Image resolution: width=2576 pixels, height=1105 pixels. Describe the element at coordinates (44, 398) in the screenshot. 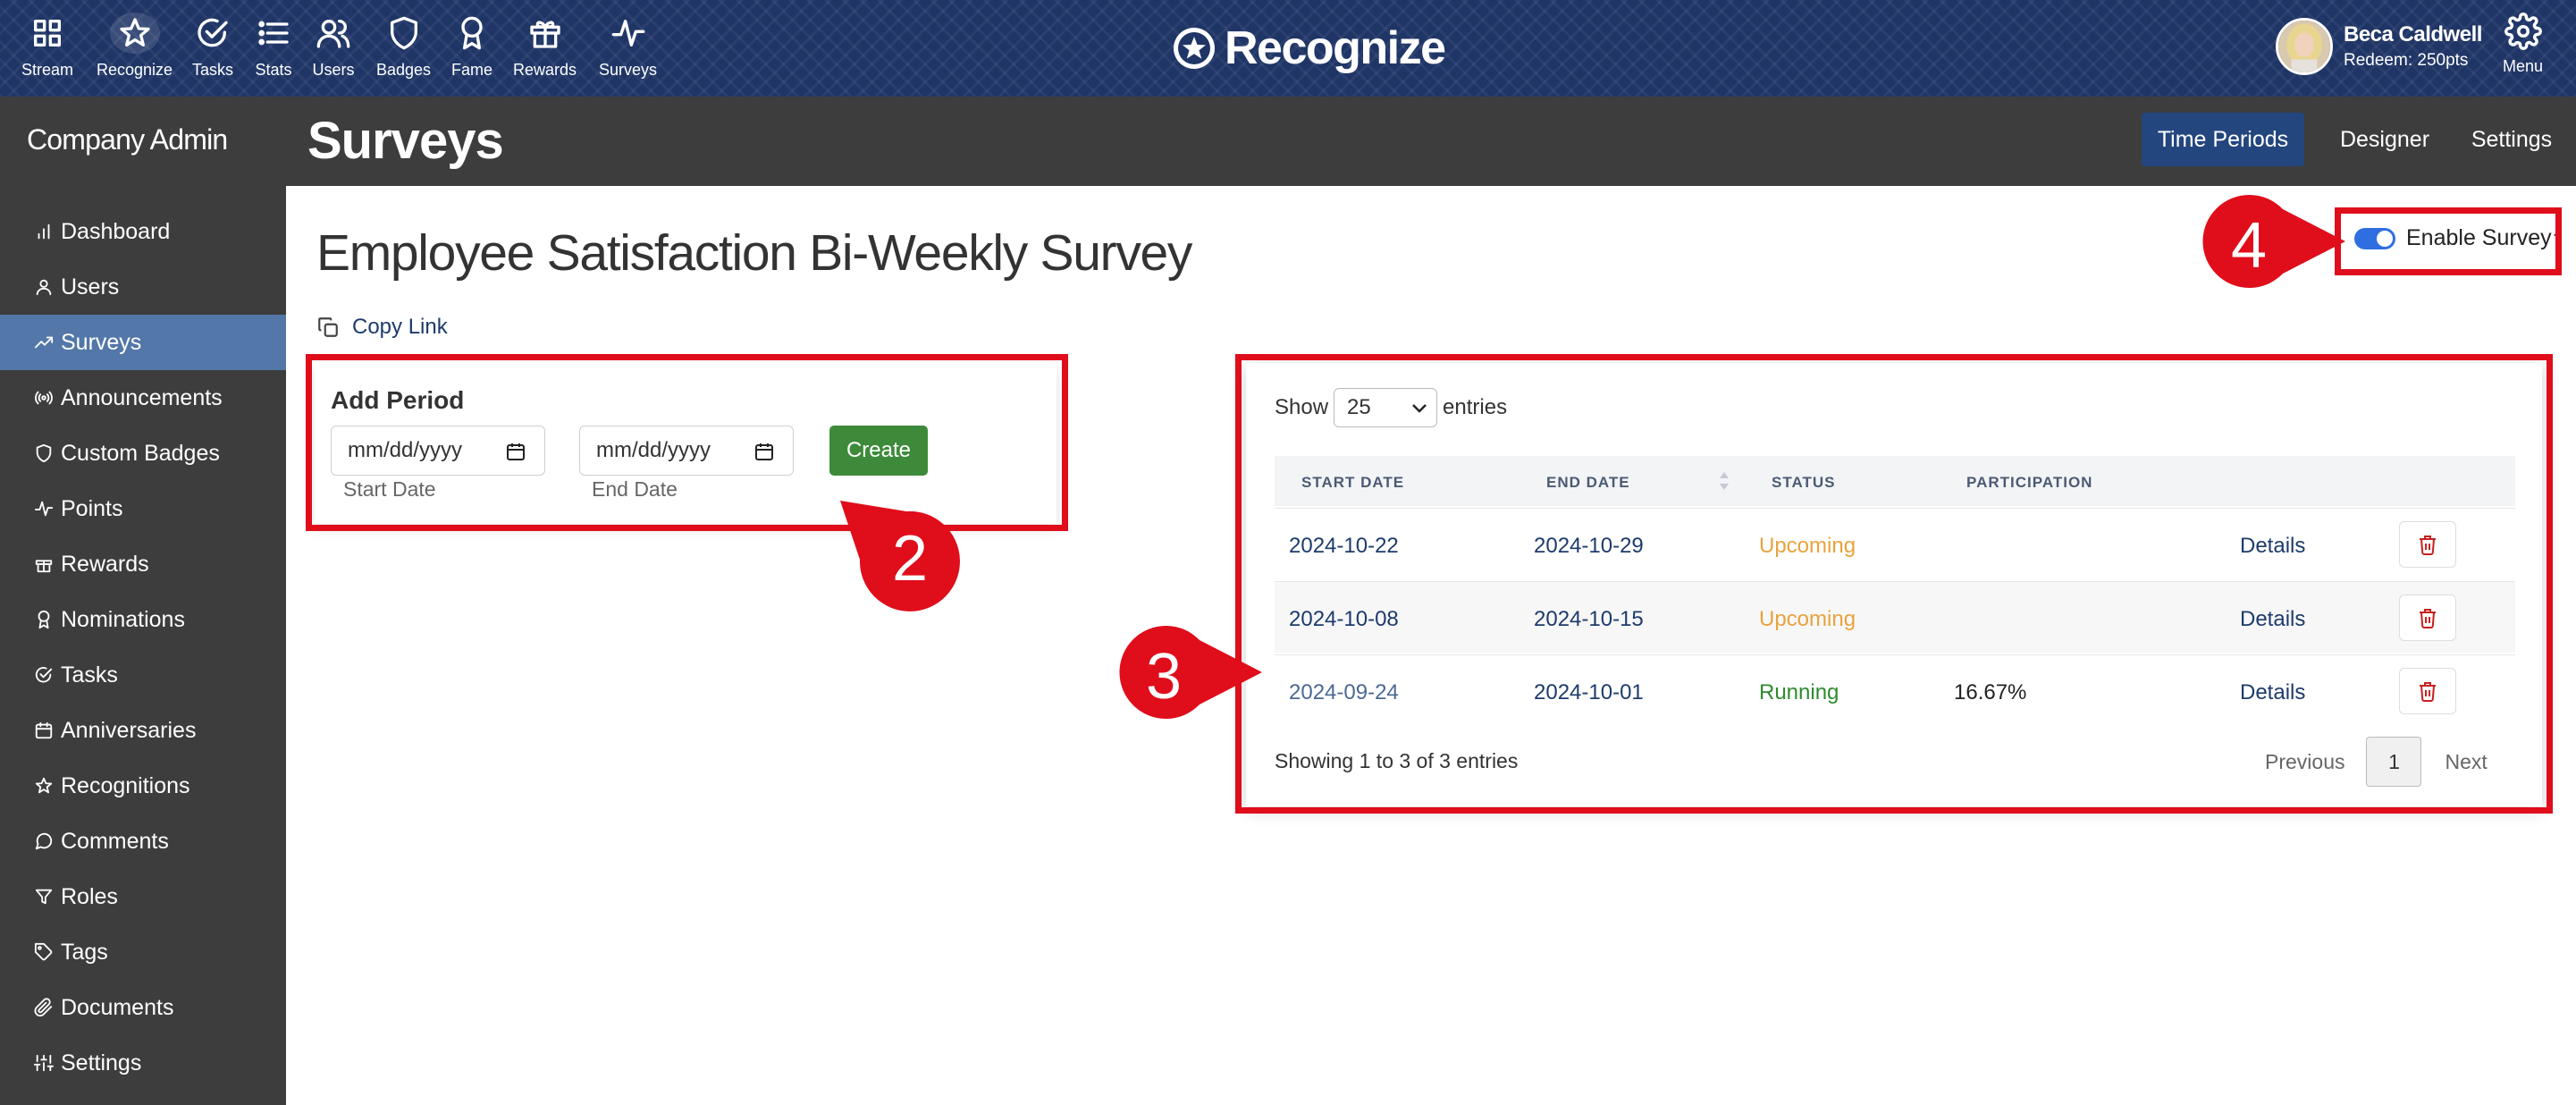

I see `broadcast-icon` at that location.